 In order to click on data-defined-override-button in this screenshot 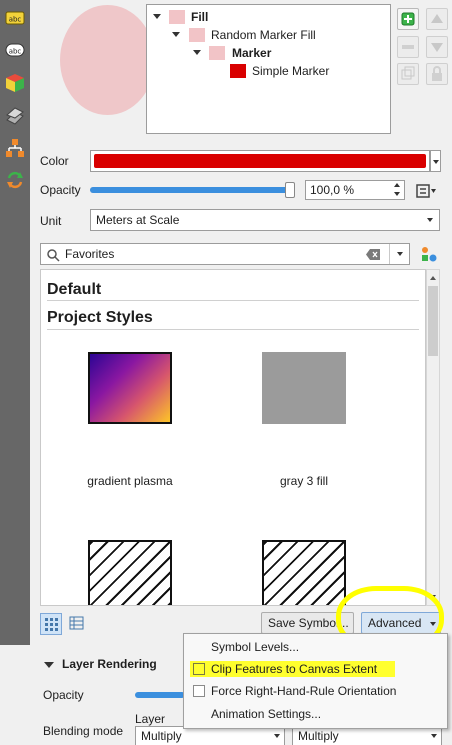, I will do `click(426, 191)`.